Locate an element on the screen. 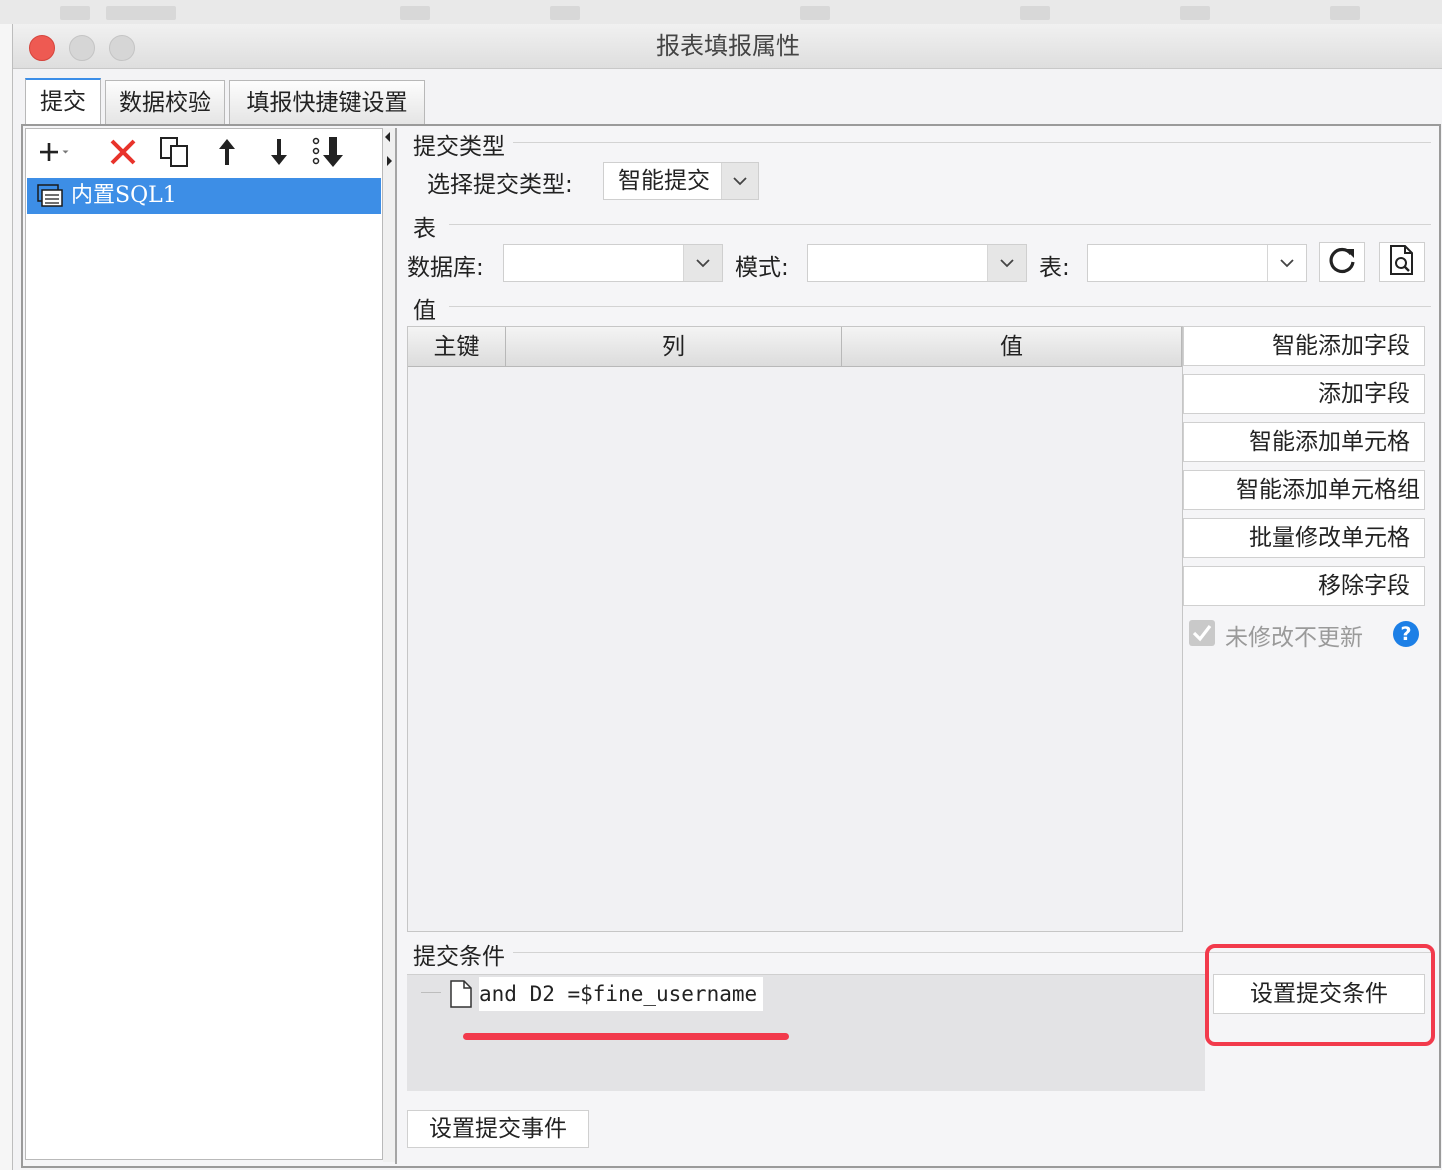  submit-type-field-label: 选择提交类型: is located at coordinates (500, 185).